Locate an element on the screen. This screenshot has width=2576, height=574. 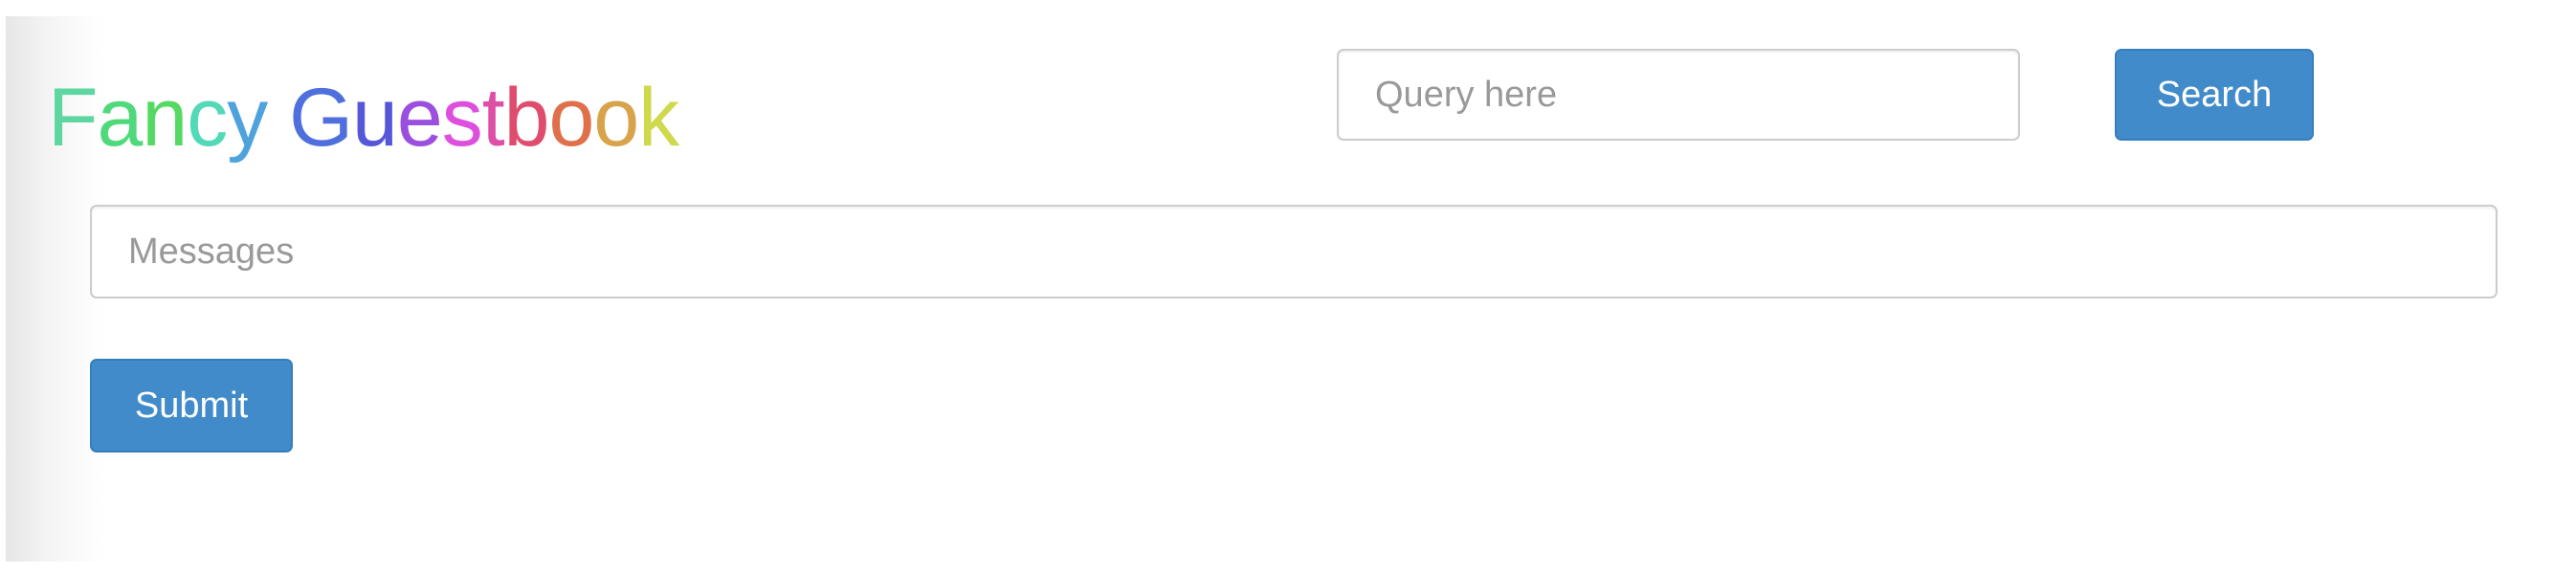
brand-letter: a is located at coordinates (120, 118).